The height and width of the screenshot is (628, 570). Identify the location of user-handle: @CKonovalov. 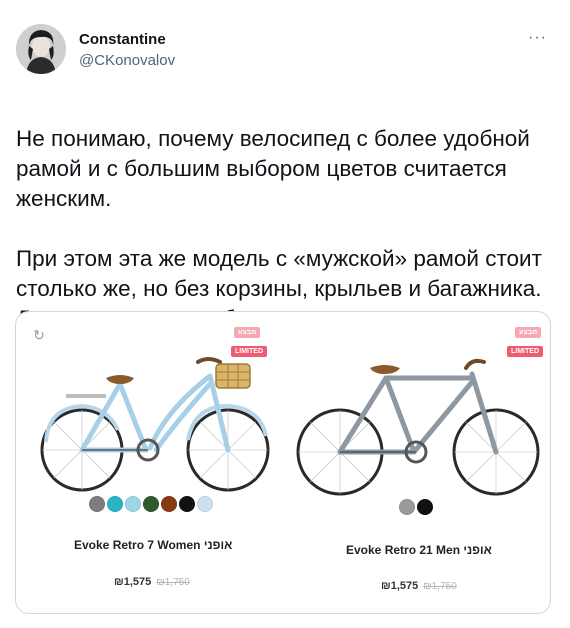
(127, 60).